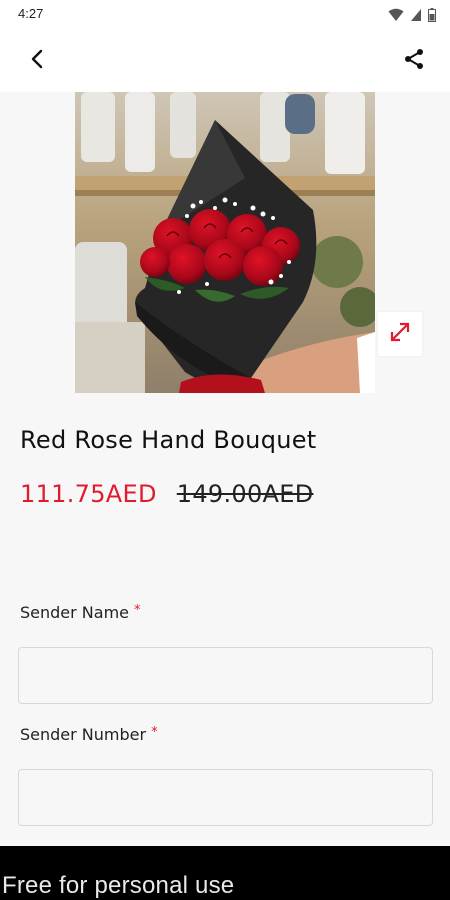  Describe the element at coordinates (396, 16) in the screenshot. I see `wifi-icon` at that location.